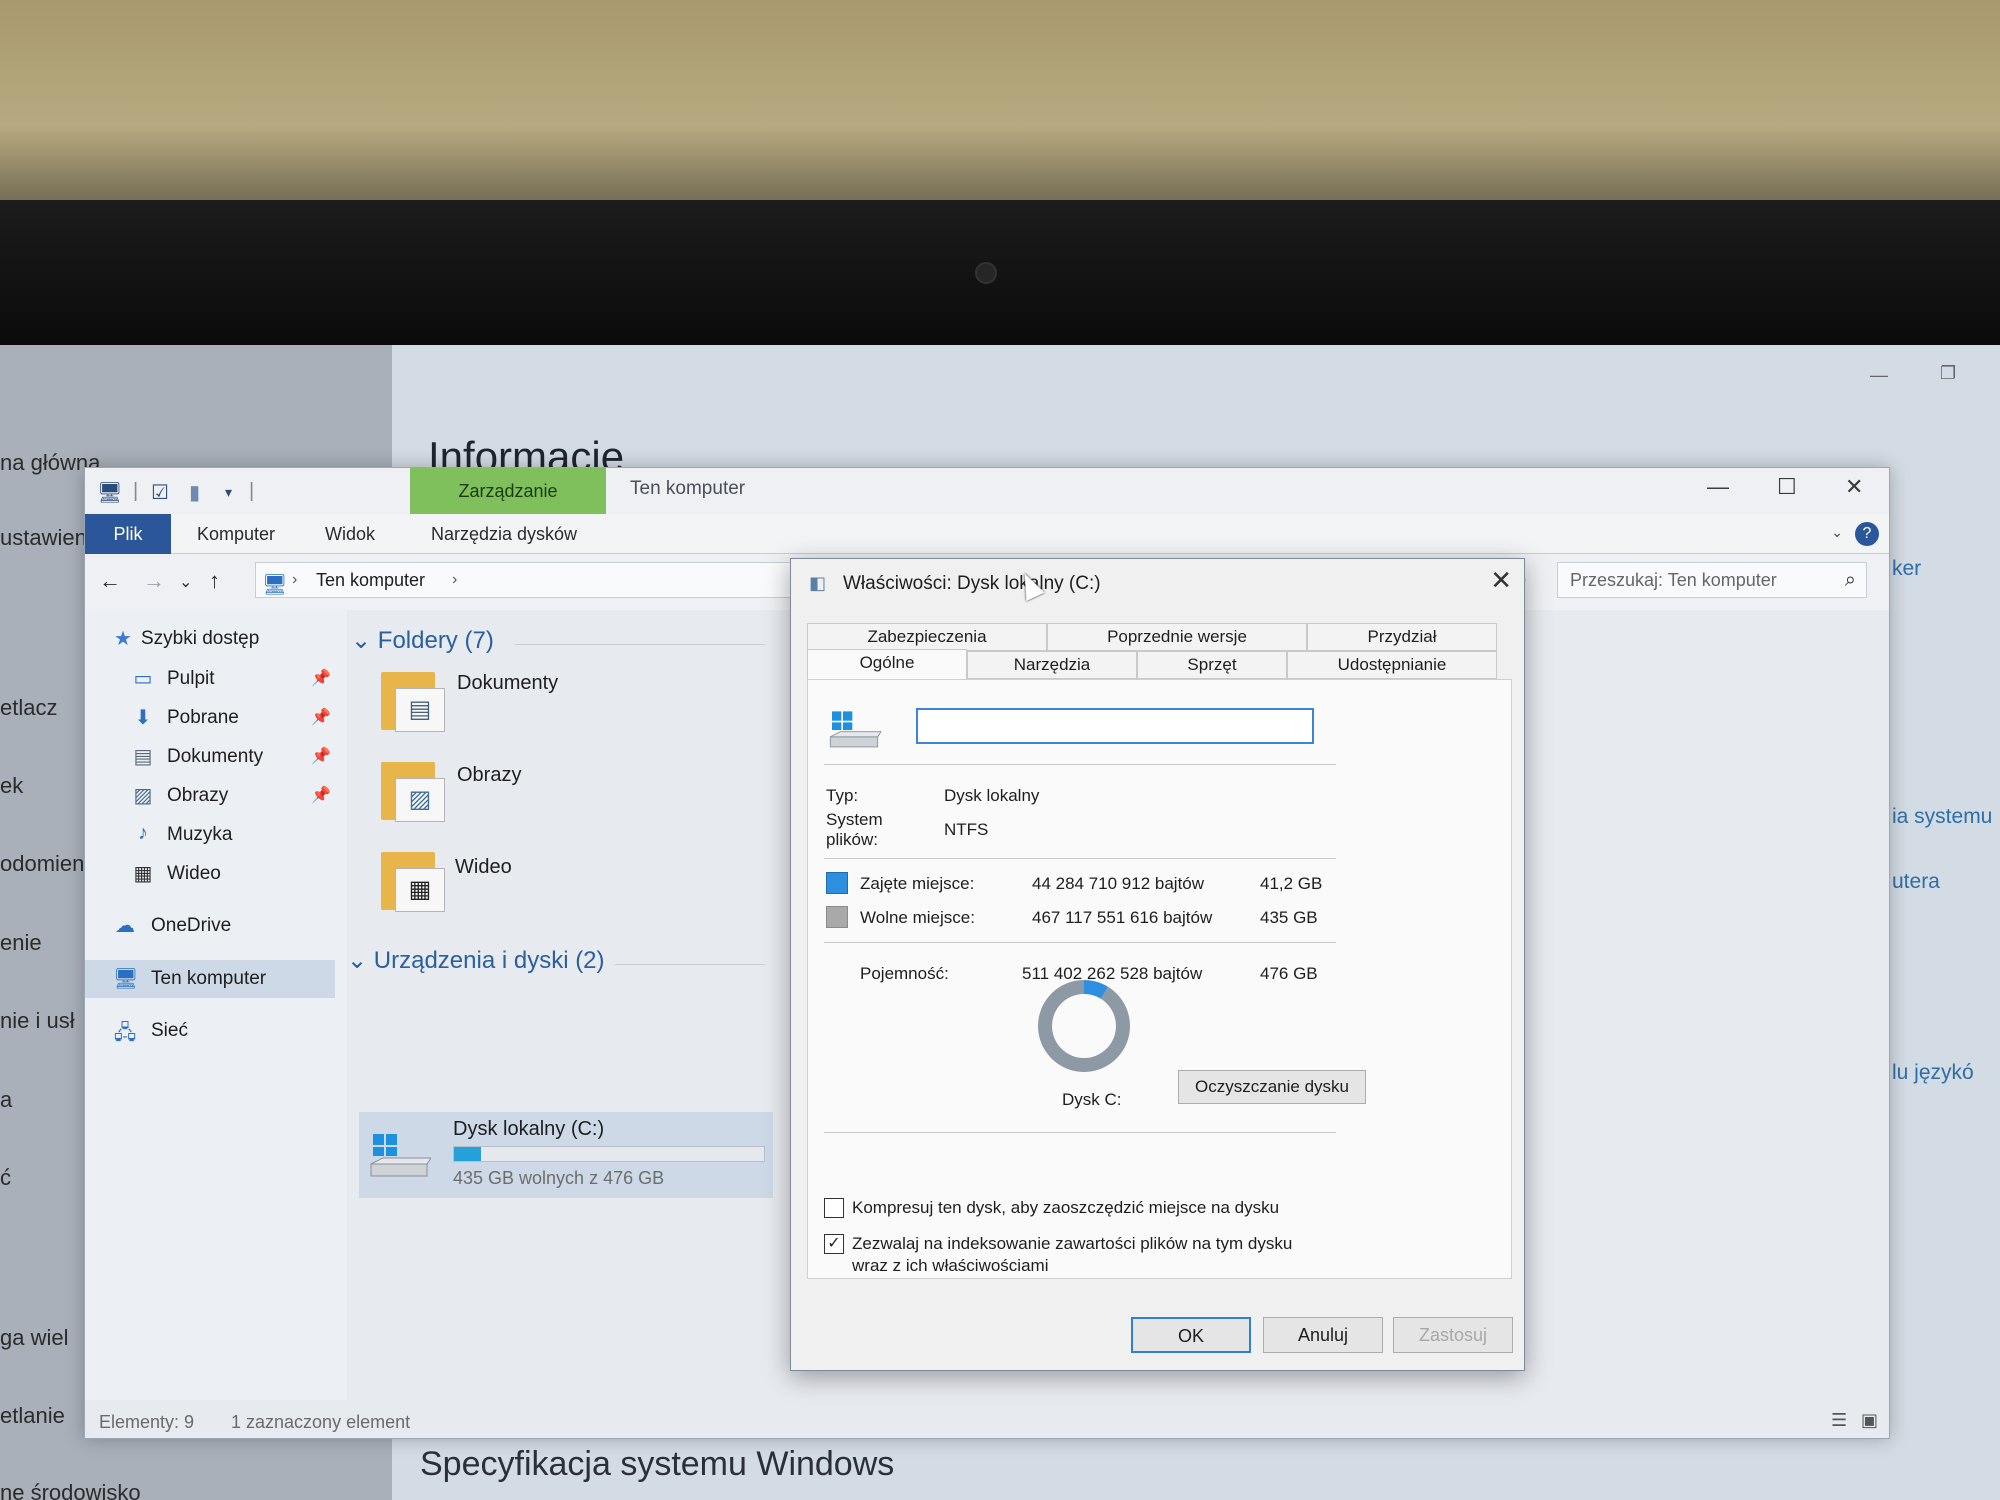 This screenshot has height=1500, width=2000. What do you see at coordinates (370, 580) in the screenshot?
I see `breadcrumb-this-pc: Ten komputer` at bounding box center [370, 580].